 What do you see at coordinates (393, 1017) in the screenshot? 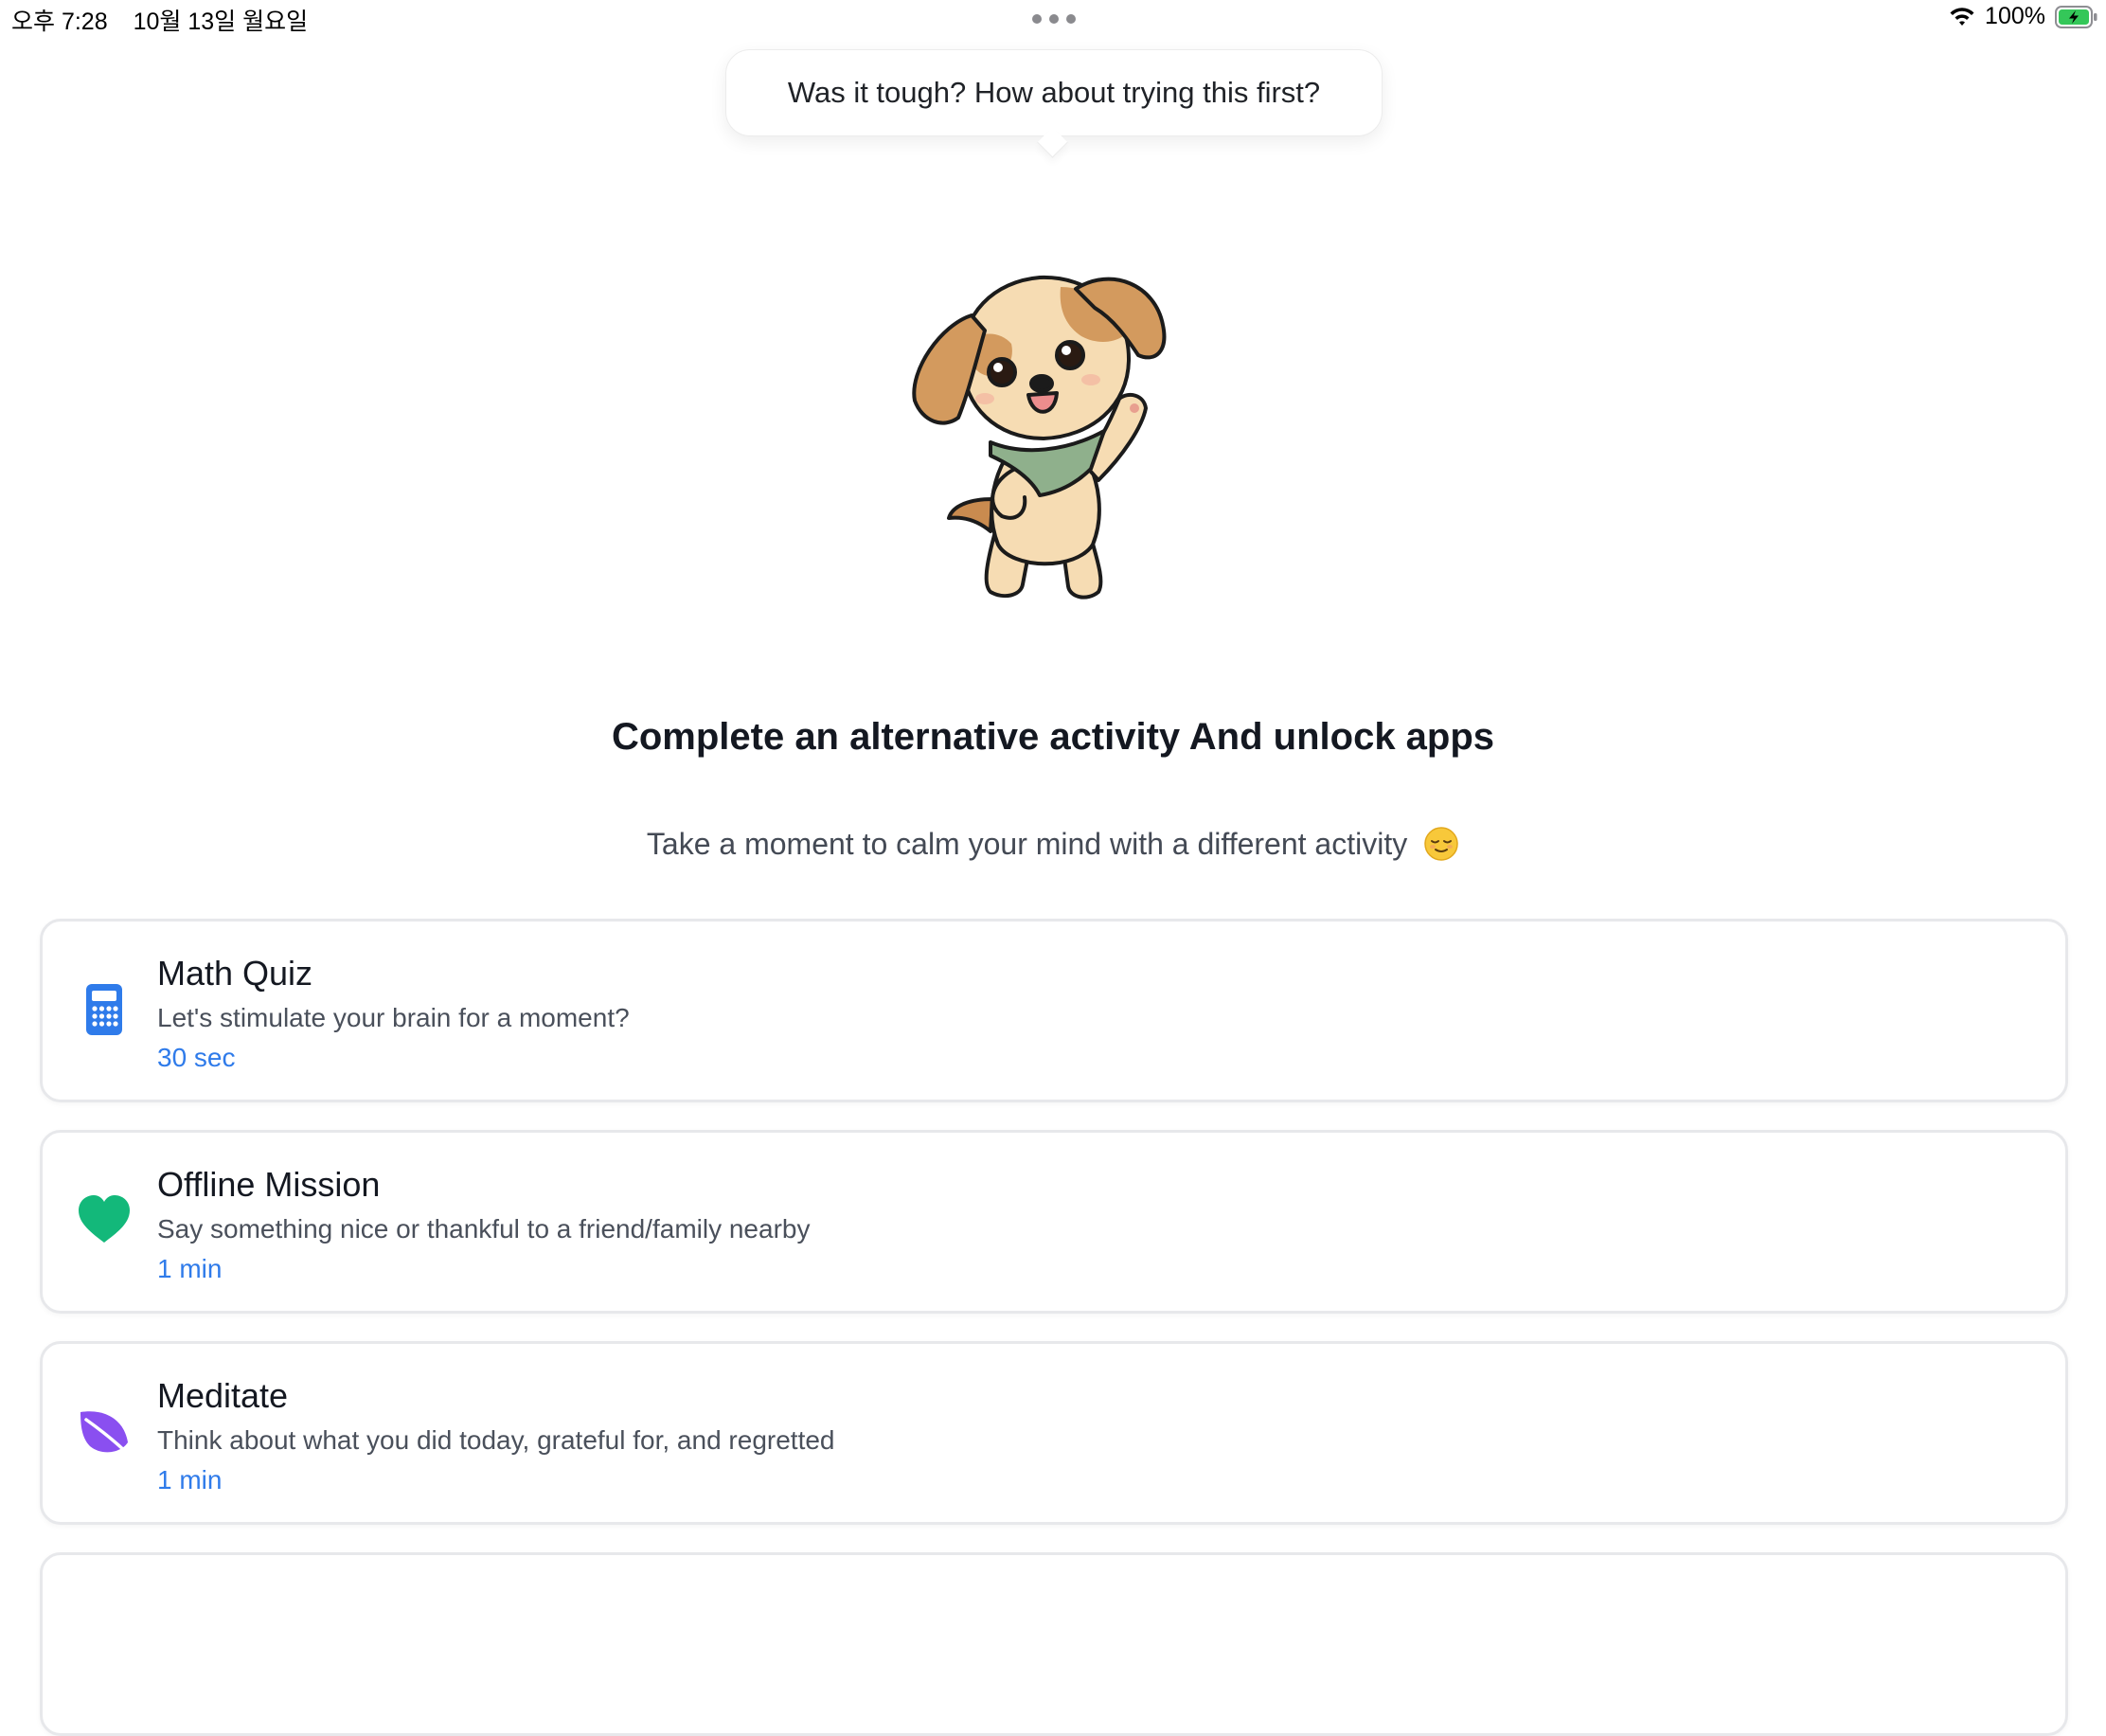
I see `activity-description: Let's stimulate your brain for a moment?` at bounding box center [393, 1017].